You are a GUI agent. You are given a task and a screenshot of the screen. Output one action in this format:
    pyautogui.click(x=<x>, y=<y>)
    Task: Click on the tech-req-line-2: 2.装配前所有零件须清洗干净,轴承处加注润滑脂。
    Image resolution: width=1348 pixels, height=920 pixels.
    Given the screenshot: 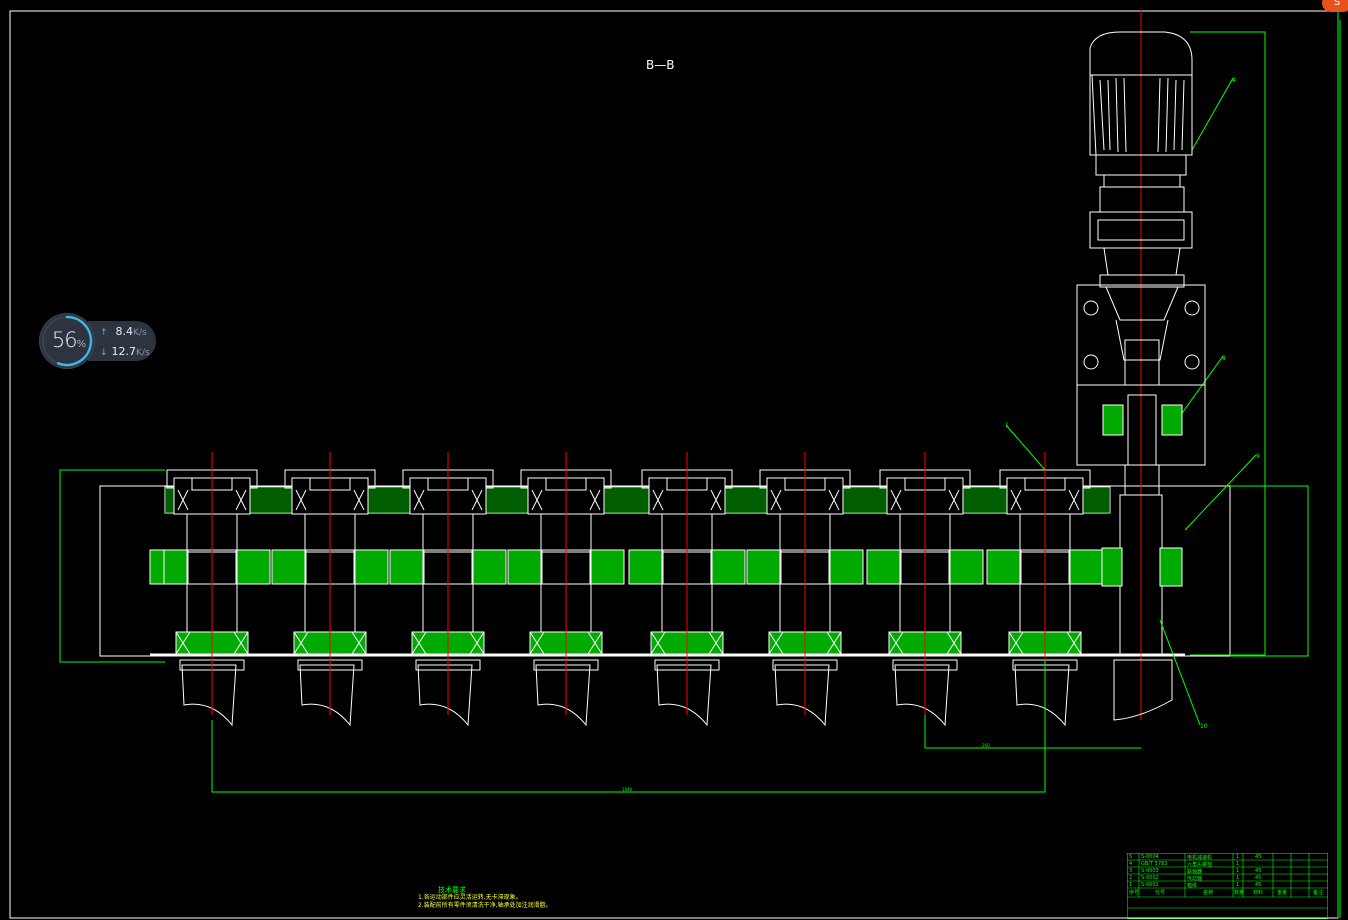 What is the action you would take?
    pyautogui.click(x=485, y=905)
    